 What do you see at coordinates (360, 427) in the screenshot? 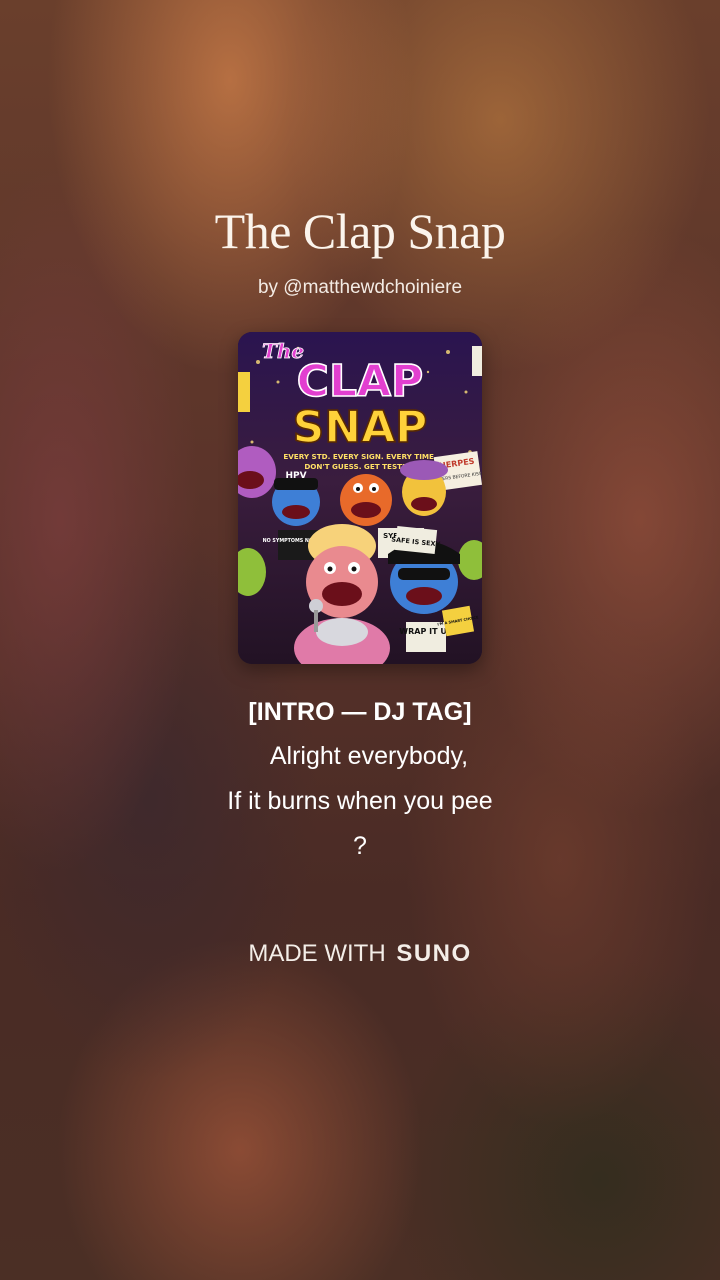
I see `cover-title-snap: SNAP` at bounding box center [360, 427].